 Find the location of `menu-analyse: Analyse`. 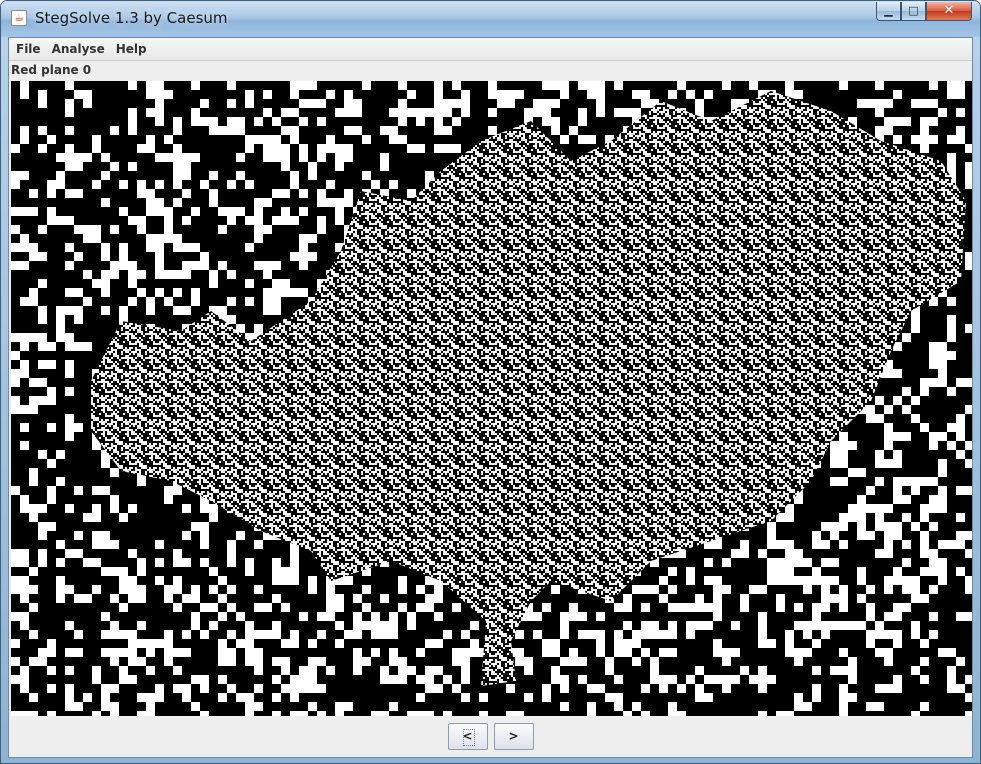

menu-analyse: Analyse is located at coordinates (79, 49).